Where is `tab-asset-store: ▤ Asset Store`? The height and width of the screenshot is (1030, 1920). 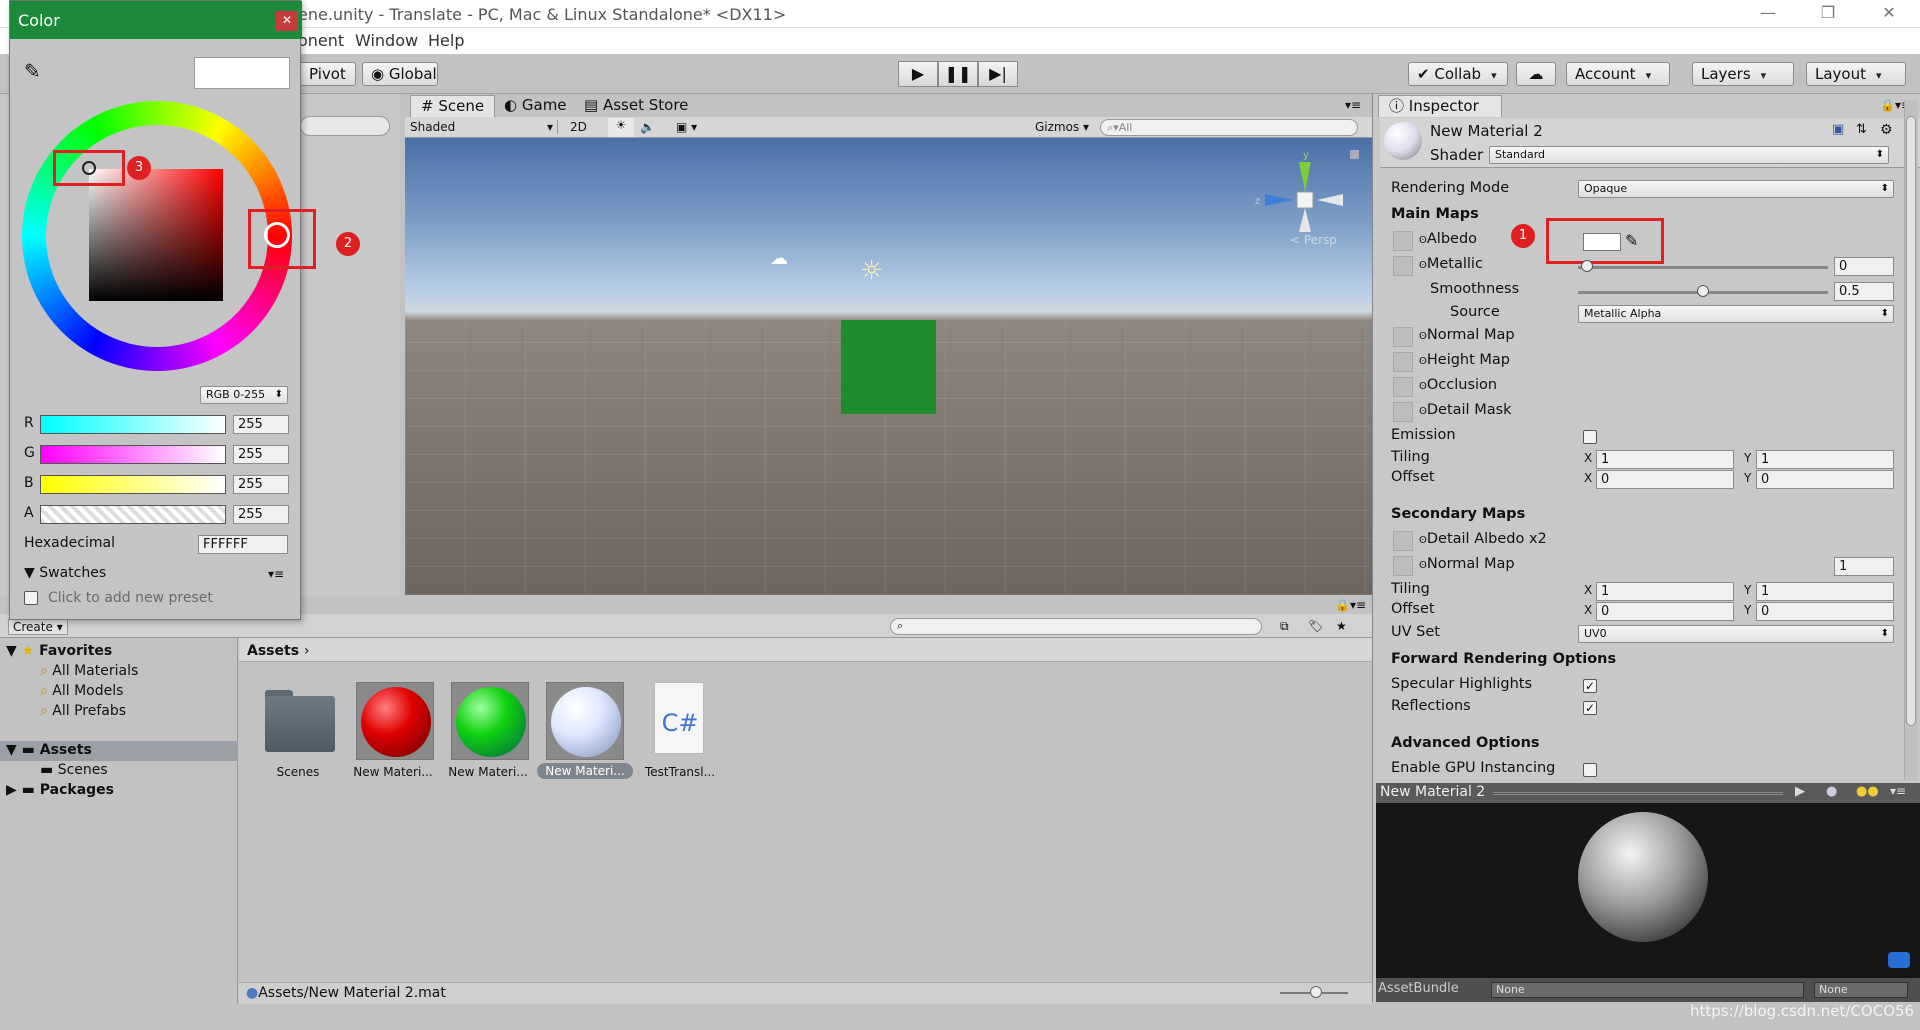
tab-asset-store: ▤ Asset Store is located at coordinates (636, 106).